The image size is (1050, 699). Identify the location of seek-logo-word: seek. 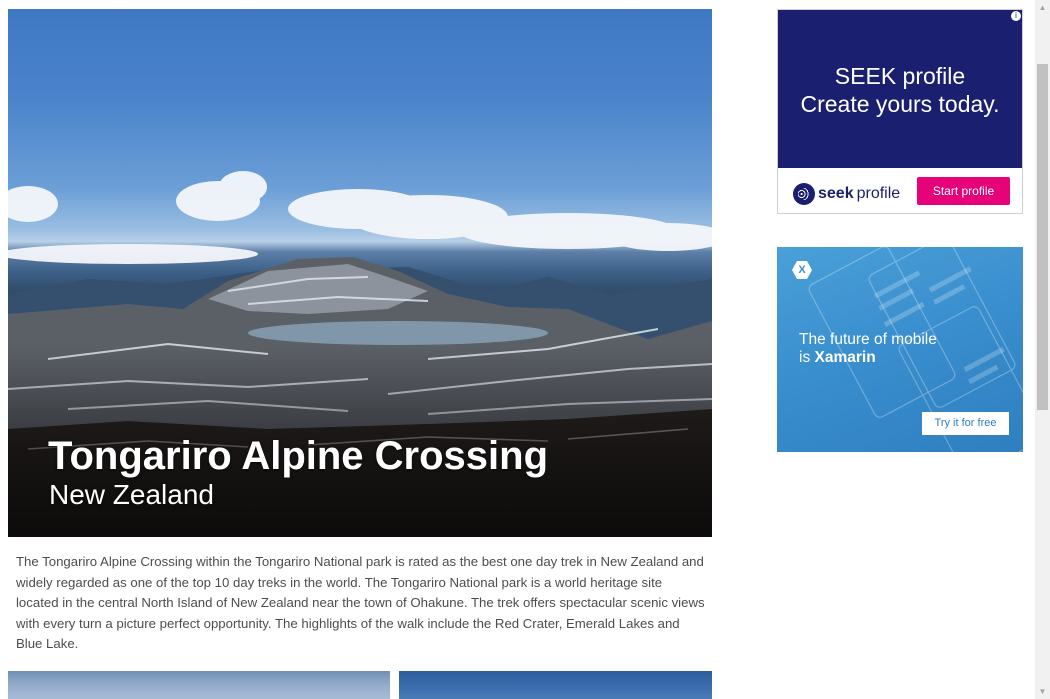
(836, 193).